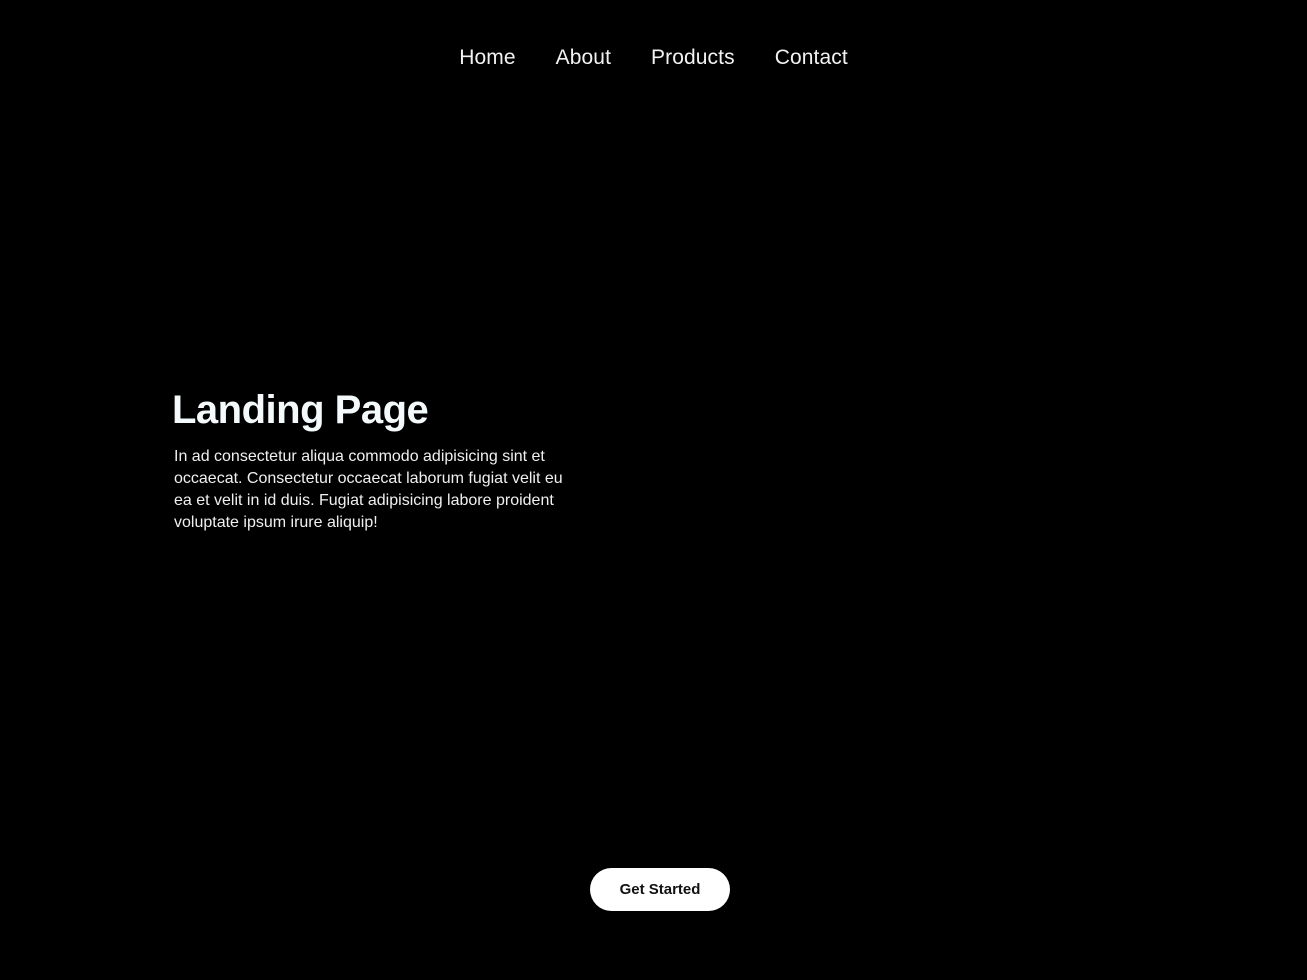 The image size is (1307, 980). I want to click on get-started-button: Get Started, so click(660, 889).